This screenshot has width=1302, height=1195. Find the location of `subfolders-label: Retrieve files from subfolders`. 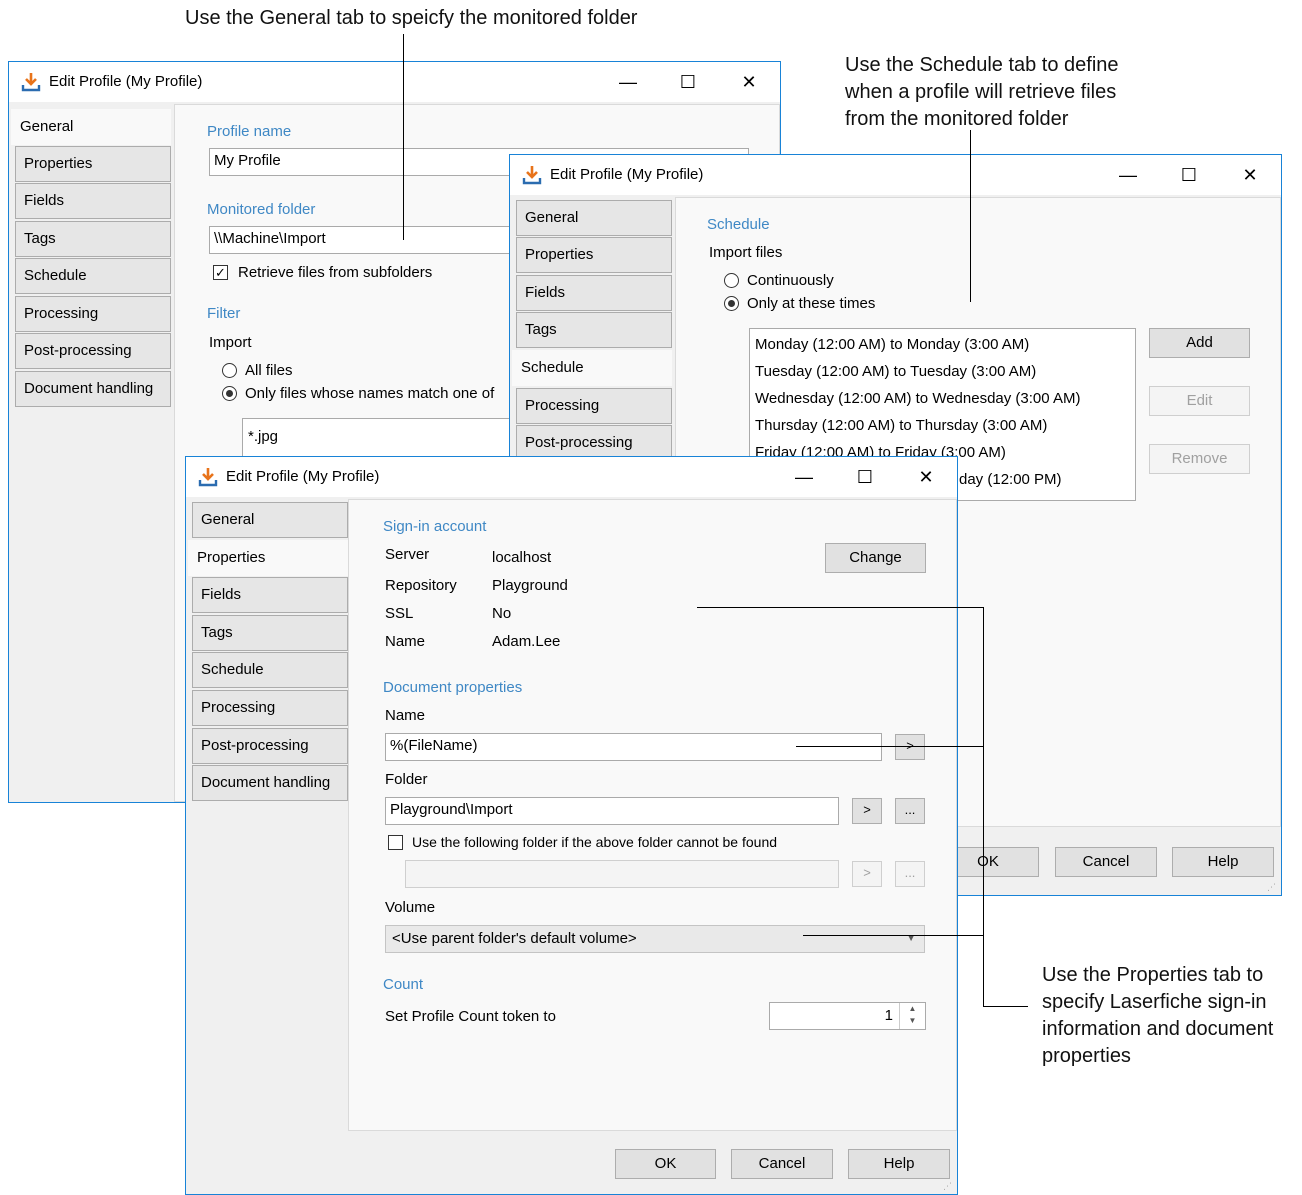

subfolders-label: Retrieve files from subfolders is located at coordinates (335, 272).